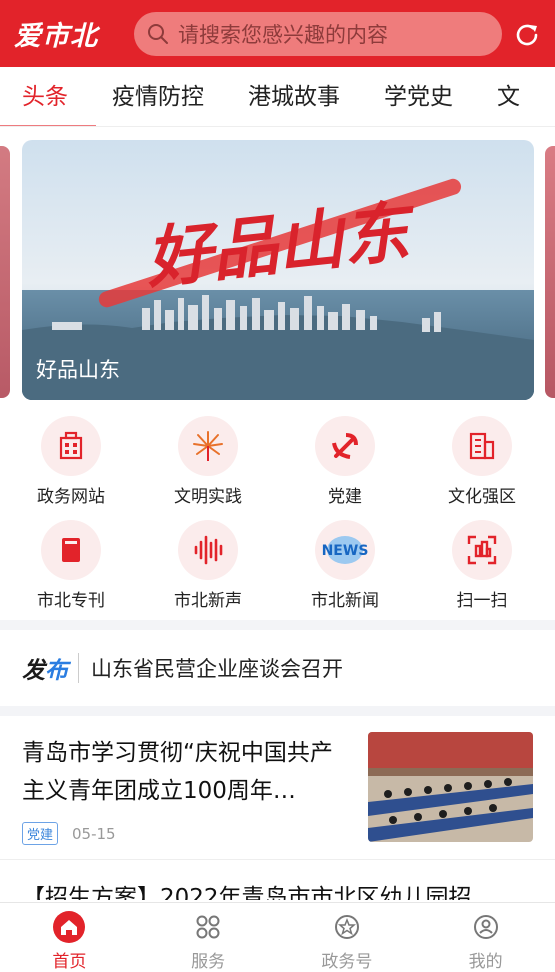  Describe the element at coordinates (71, 461) in the screenshot. I see `grid-item-gov-website: 政务网站` at that location.